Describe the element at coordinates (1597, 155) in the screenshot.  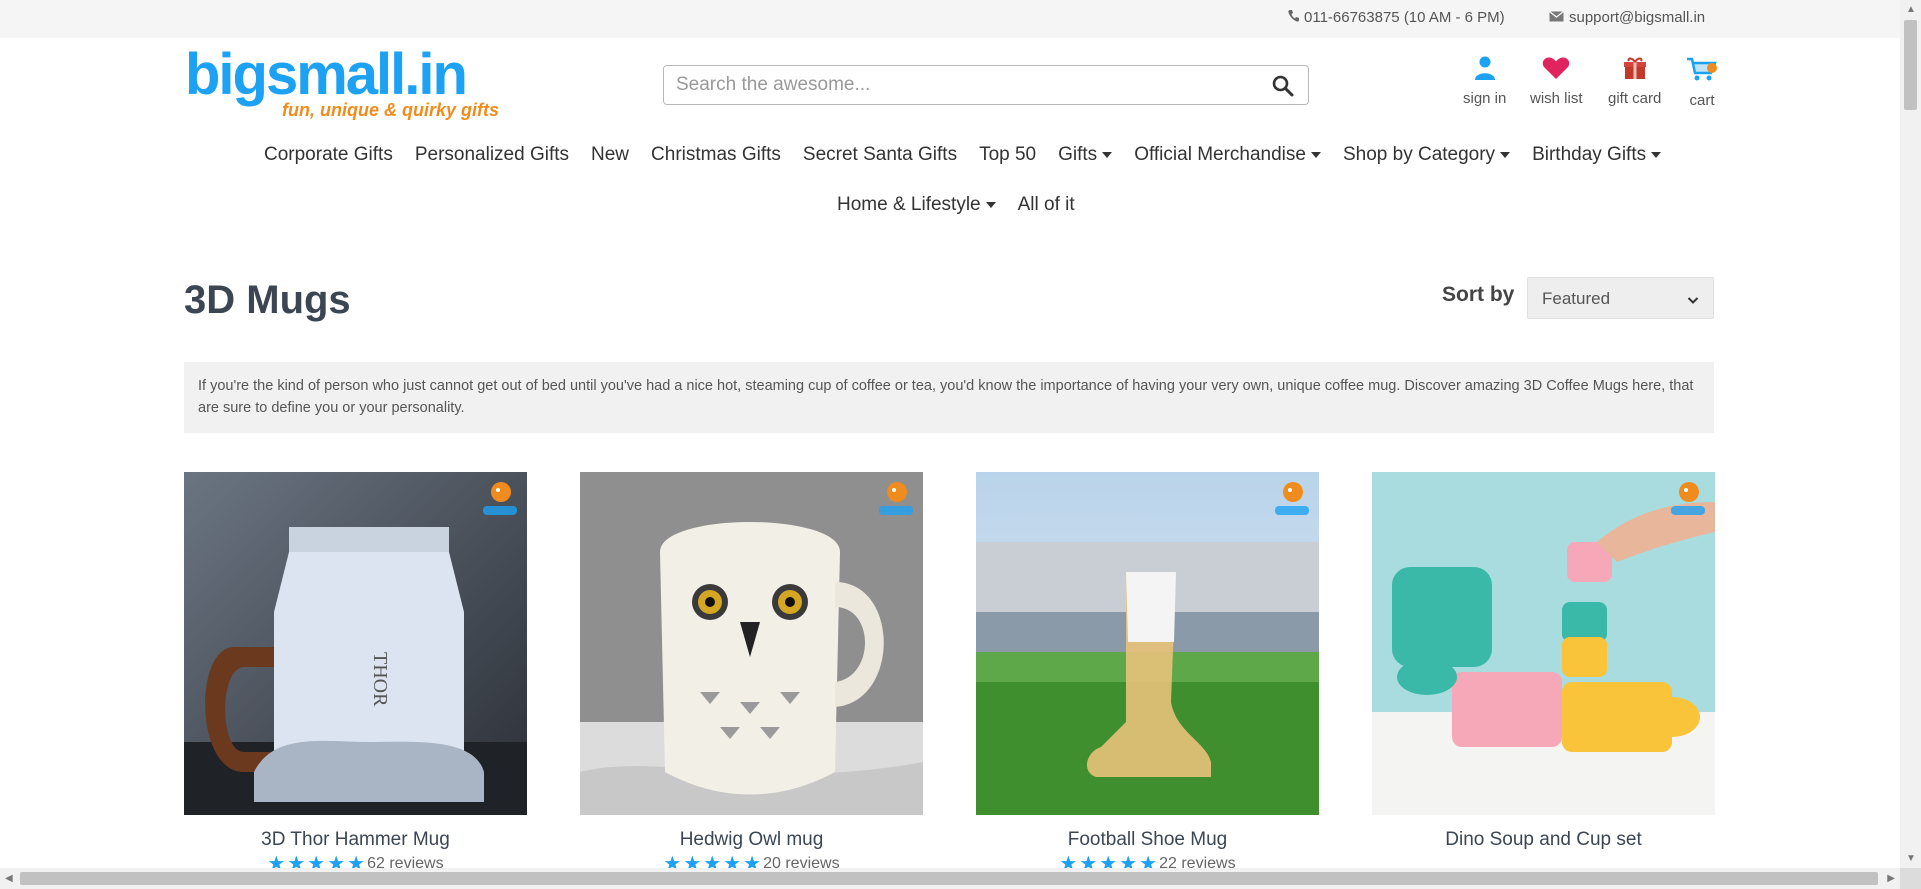
I see `nav-birthday-gifts: Birthday Gifts` at that location.